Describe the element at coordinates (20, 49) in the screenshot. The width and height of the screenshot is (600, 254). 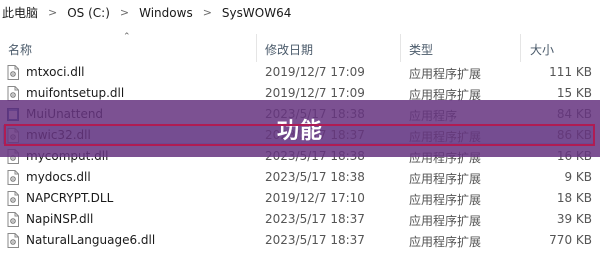
I see `column-header-name: 名称` at that location.